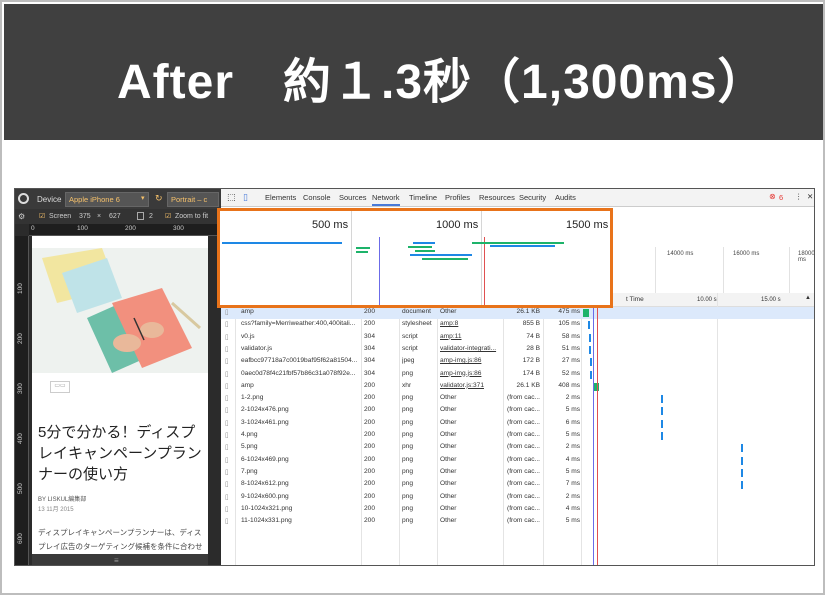 The image size is (825, 595). I want to click on screen-width-input: 375, so click(85, 216).